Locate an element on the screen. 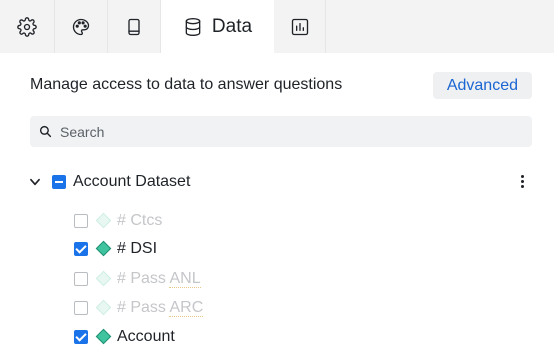 The width and height of the screenshot is (554, 354). tab-bar: Data is located at coordinates (277, 26).